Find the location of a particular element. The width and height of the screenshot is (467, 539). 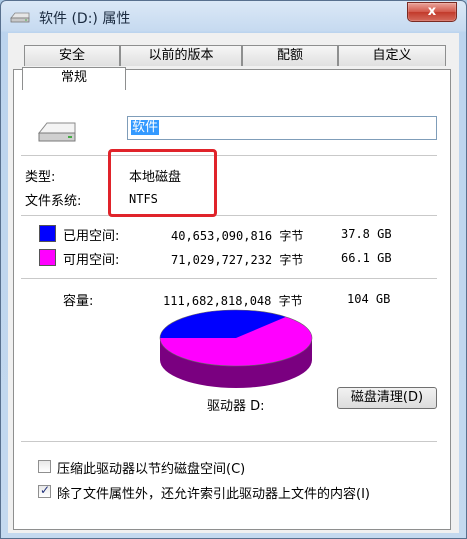

annotation-box is located at coordinates (162, 183).